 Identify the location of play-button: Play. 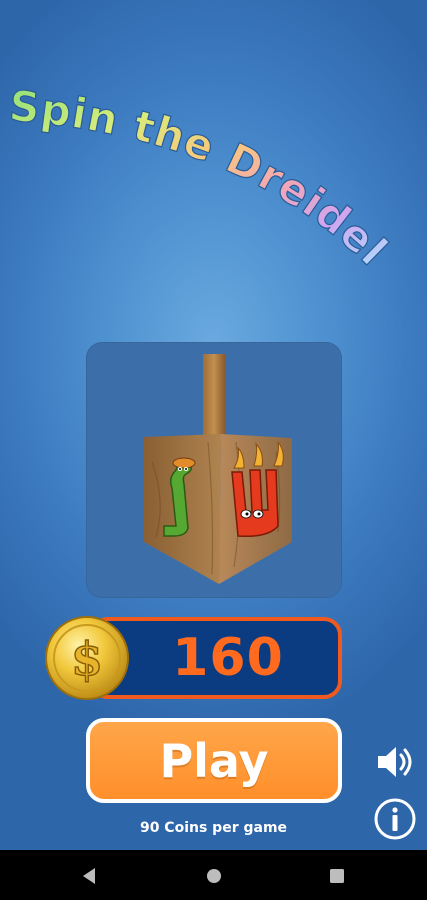
(214, 760).